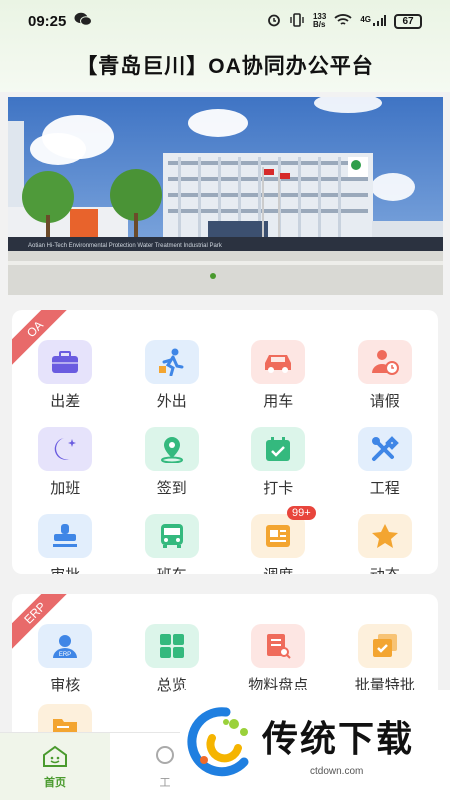 The height and width of the screenshot is (800, 450). I want to click on status-bar: 09:25 133 B/s 4G 67, so click(225, 21).